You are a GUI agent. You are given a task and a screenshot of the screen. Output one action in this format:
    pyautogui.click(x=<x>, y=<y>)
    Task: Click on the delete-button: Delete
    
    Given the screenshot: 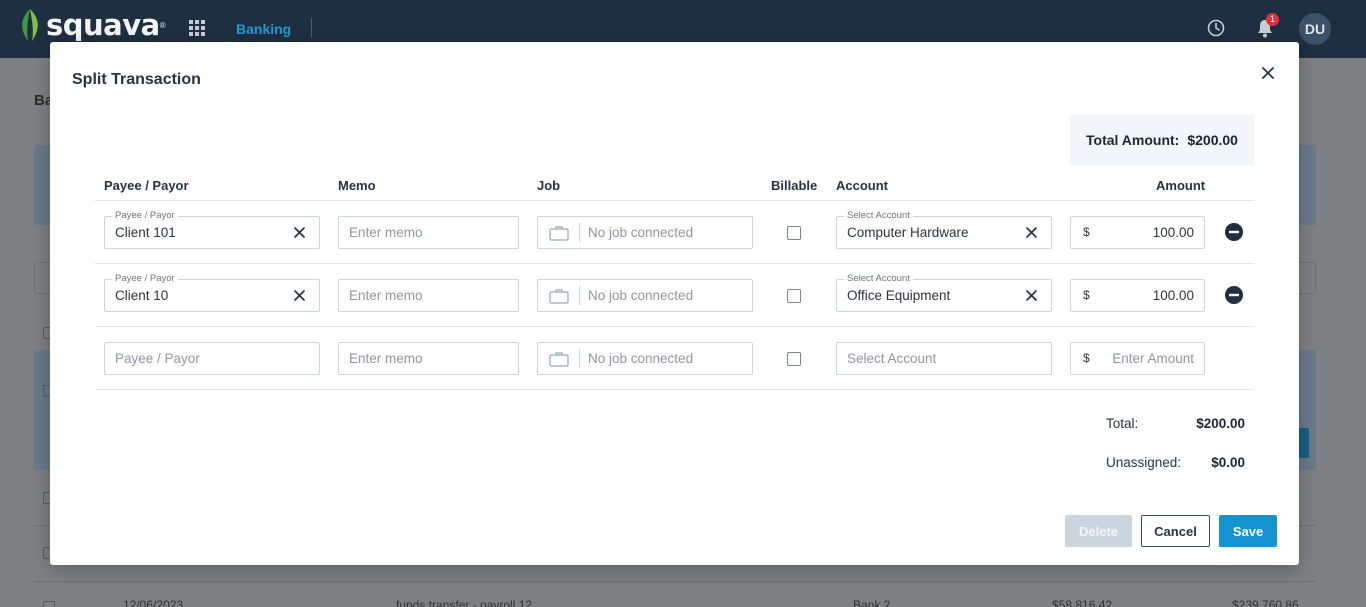 What is the action you would take?
    pyautogui.click(x=1098, y=531)
    